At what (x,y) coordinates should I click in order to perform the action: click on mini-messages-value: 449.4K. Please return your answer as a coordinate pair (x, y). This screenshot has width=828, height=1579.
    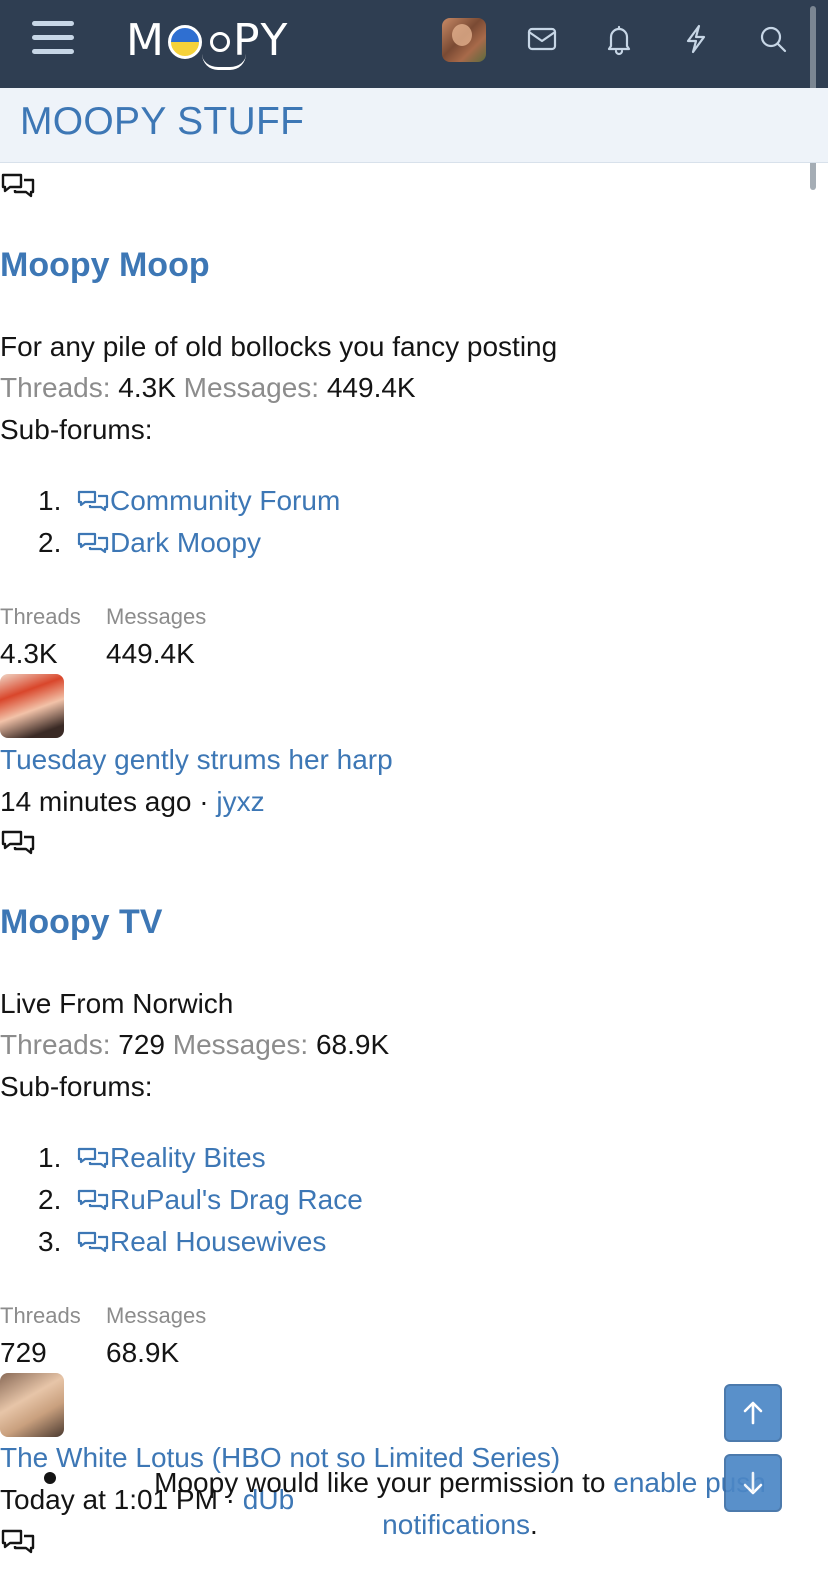
    Looking at the image, I should click on (150, 653).